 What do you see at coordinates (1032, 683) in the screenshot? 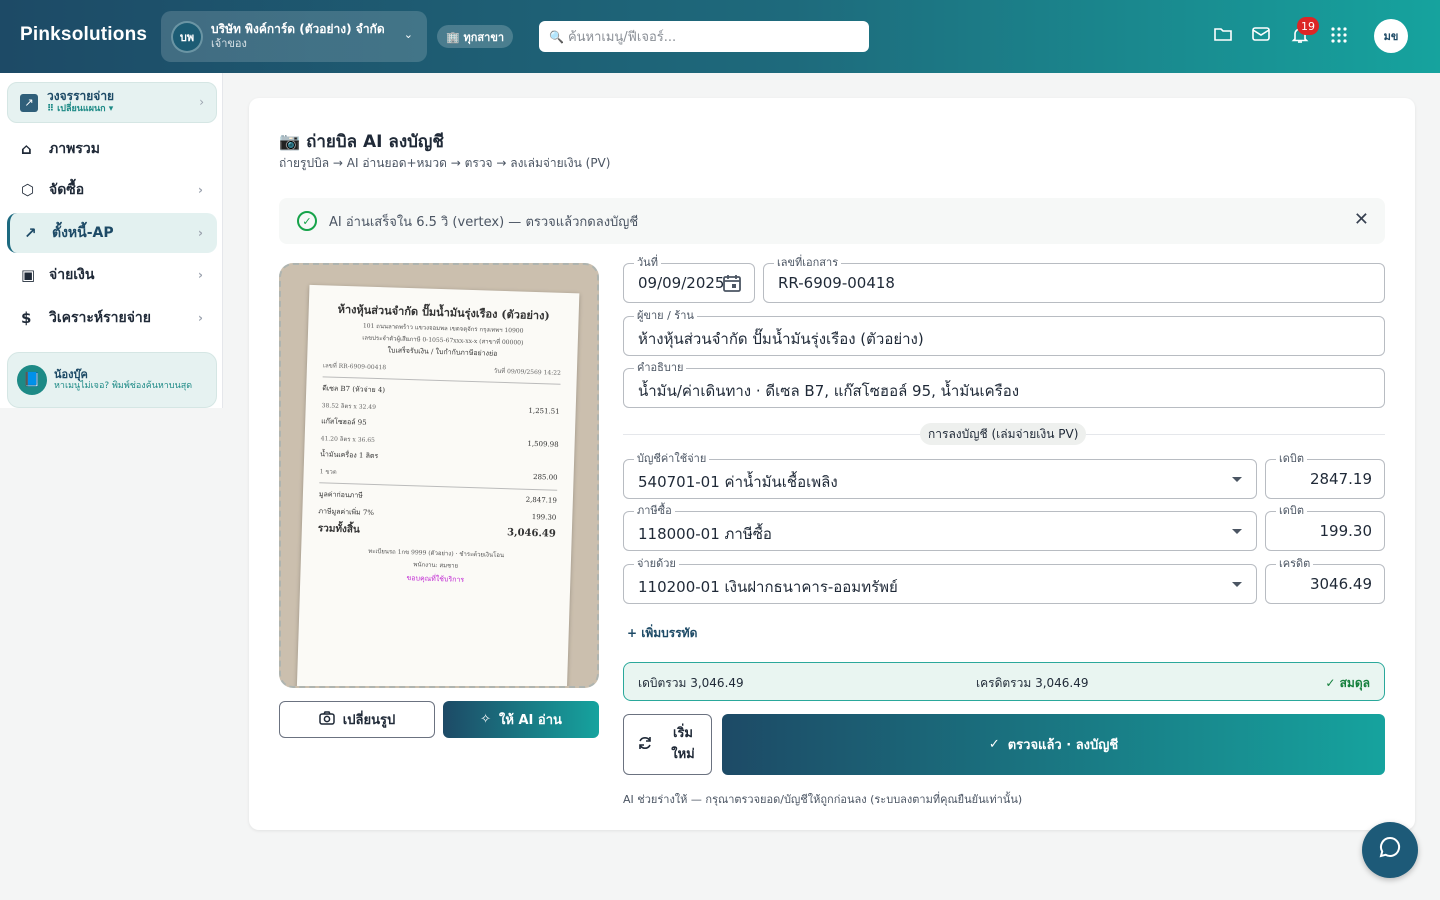
I see `credit-total: เครดิตรวม 3,046.49` at bounding box center [1032, 683].